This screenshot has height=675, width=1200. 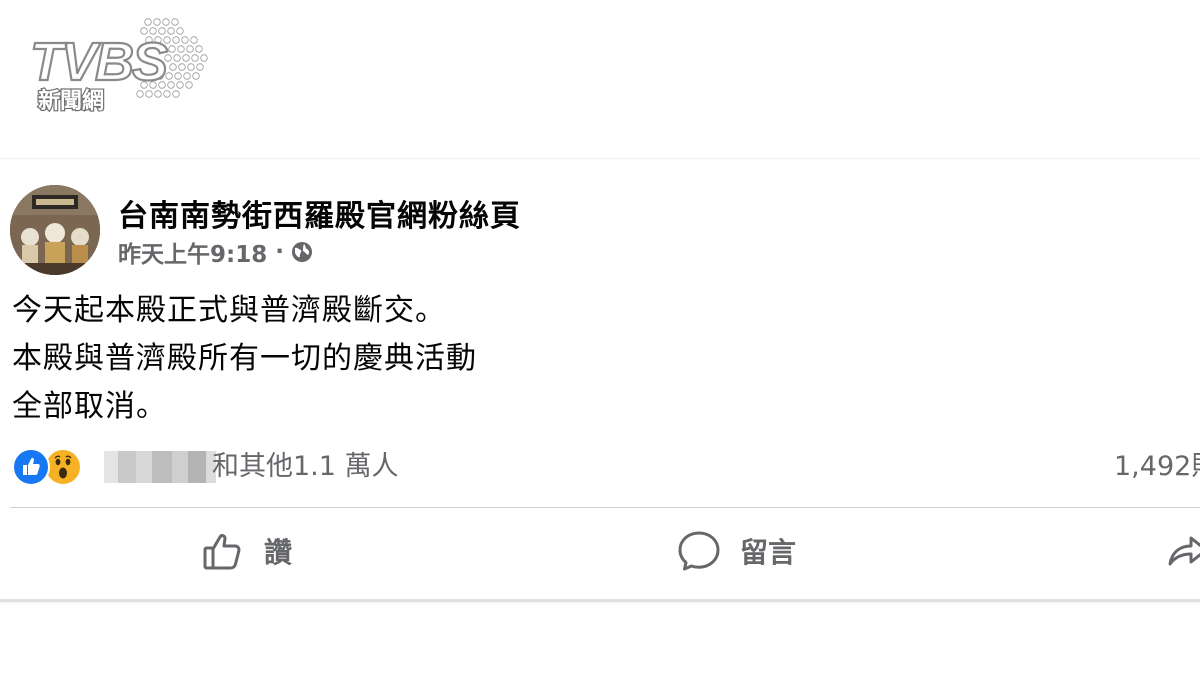 I want to click on post-body-text: 今天起本殿正式與普濟殿斷交。 本殿與普濟殿所有一切的慶典活動 全部取消。, so click(x=244, y=359).